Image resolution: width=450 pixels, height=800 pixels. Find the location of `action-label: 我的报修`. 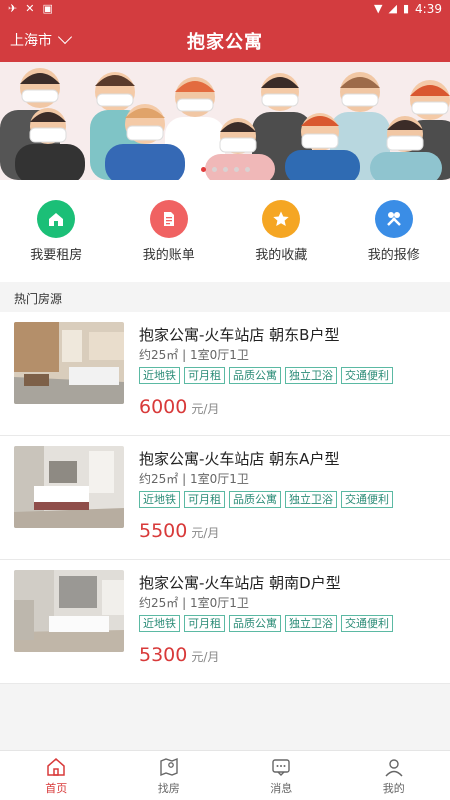

action-label: 我的报修 is located at coordinates (393, 255).